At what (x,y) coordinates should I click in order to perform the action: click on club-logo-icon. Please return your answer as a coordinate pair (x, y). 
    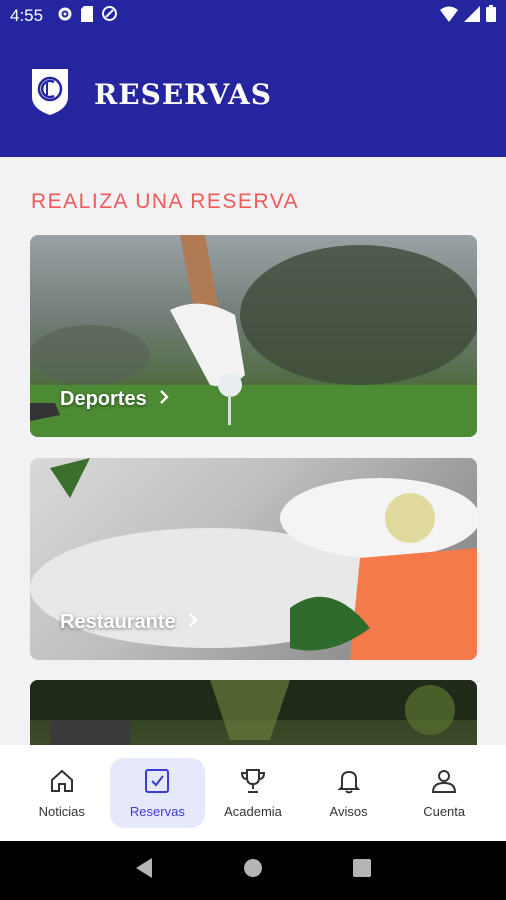
    Looking at the image, I should click on (50, 94).